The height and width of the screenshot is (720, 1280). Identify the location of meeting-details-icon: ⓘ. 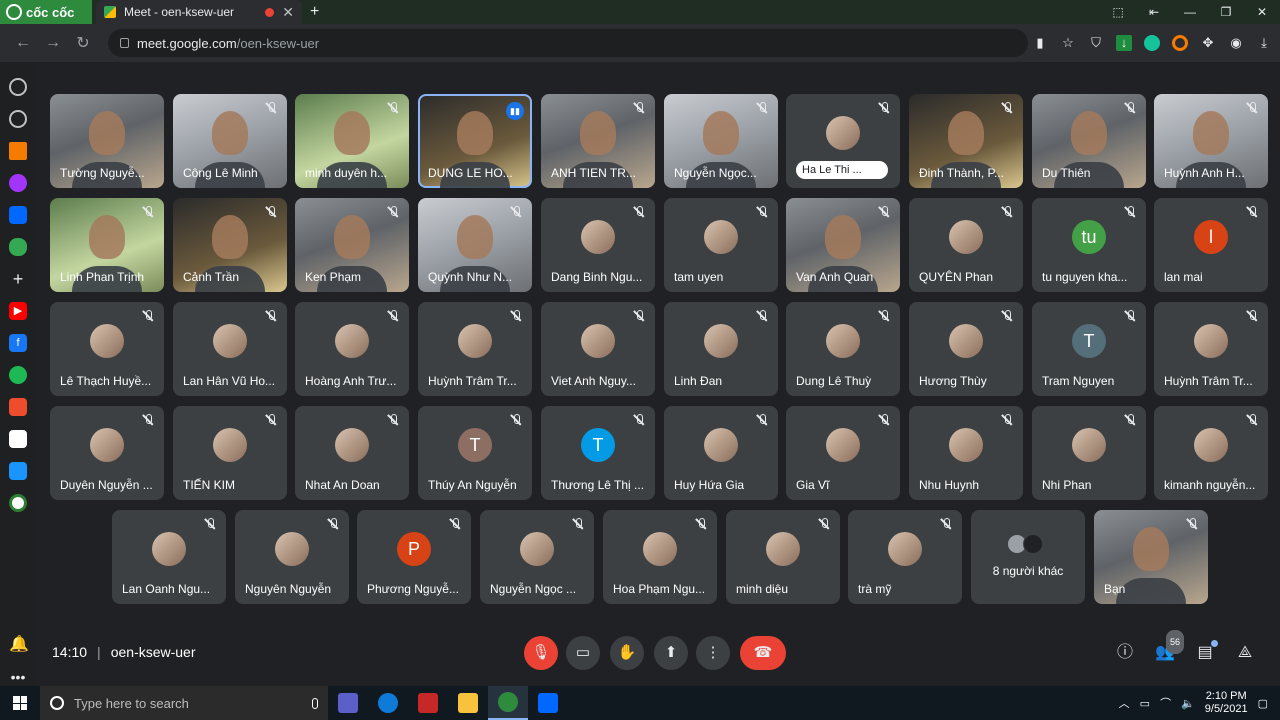
(1125, 653).